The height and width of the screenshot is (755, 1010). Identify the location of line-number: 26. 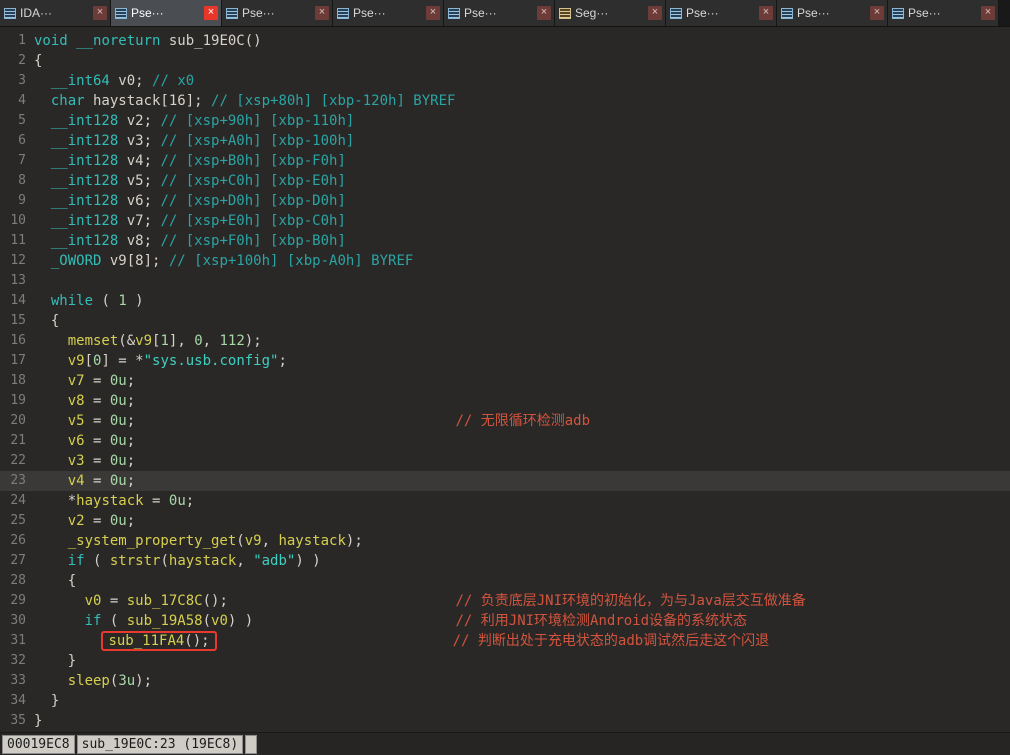
(18, 540).